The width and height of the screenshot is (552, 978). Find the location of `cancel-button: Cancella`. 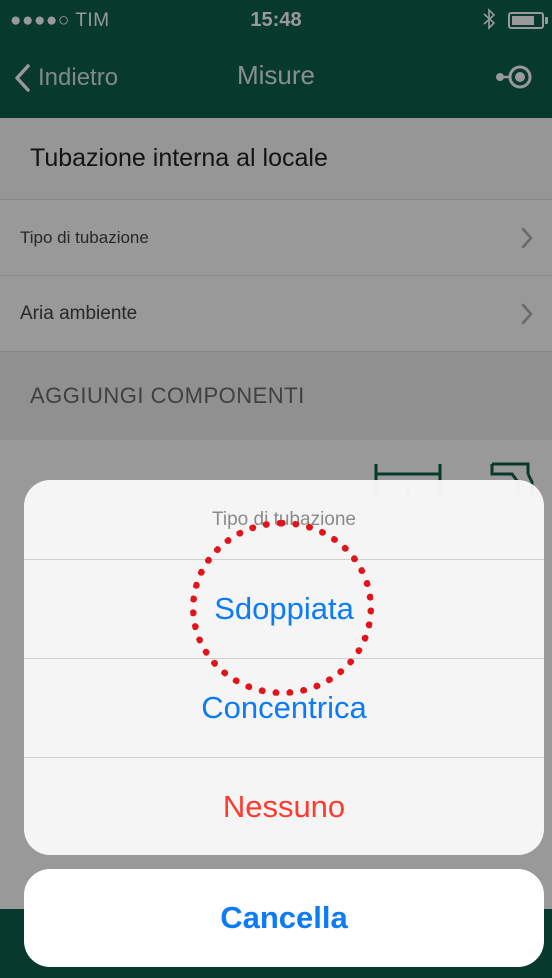

cancel-button: Cancella is located at coordinates (284, 918).